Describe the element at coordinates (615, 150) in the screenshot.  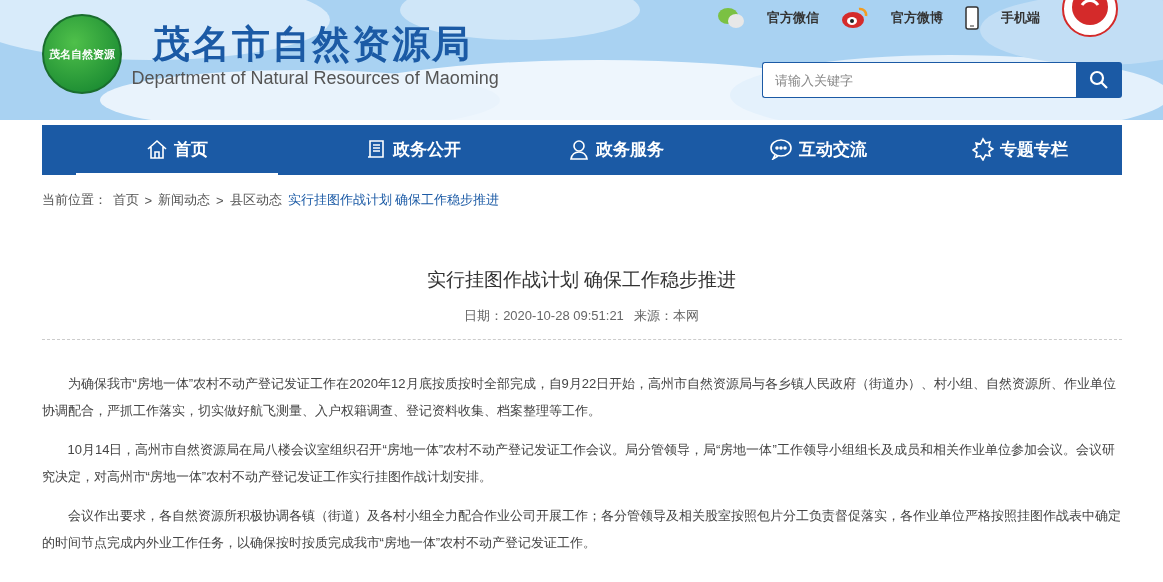
I see `nav-tab: 政务服务` at that location.